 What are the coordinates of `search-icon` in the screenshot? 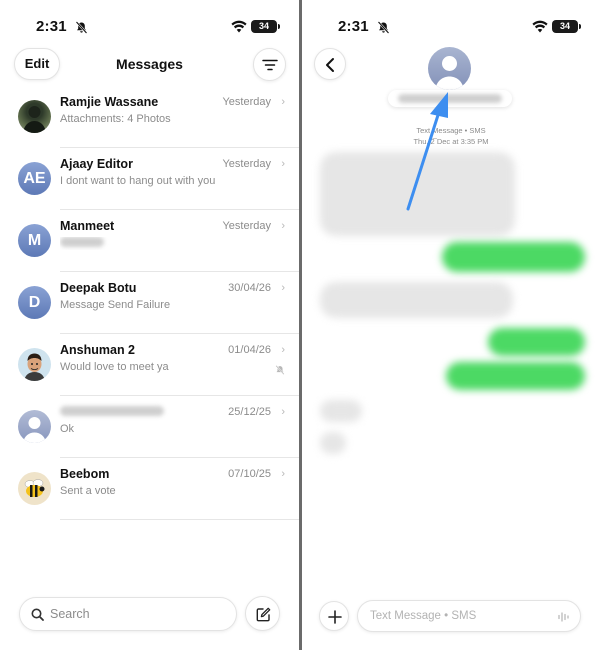 It's located at (37, 614).